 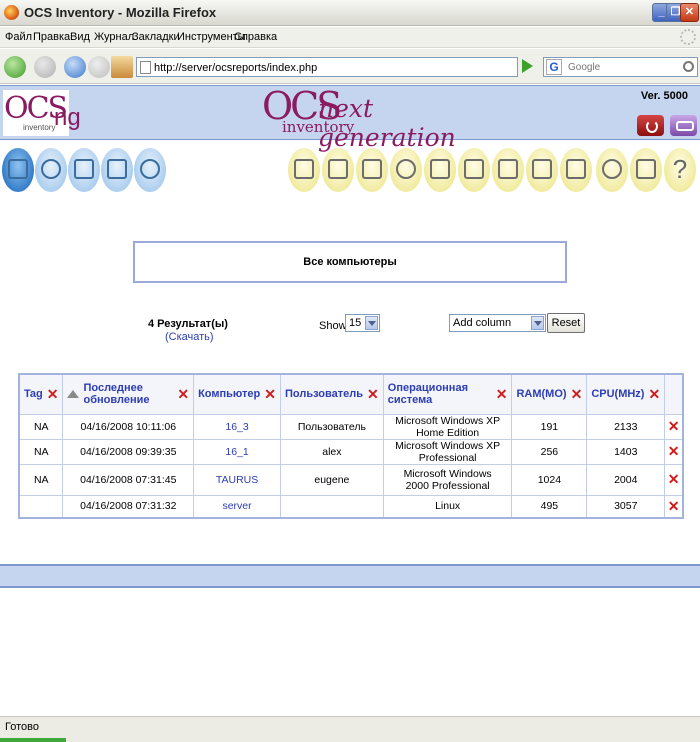 What do you see at coordinates (120, 12) in the screenshot?
I see `window-title: OCS Inventory - Mozilla Firefox` at bounding box center [120, 12].